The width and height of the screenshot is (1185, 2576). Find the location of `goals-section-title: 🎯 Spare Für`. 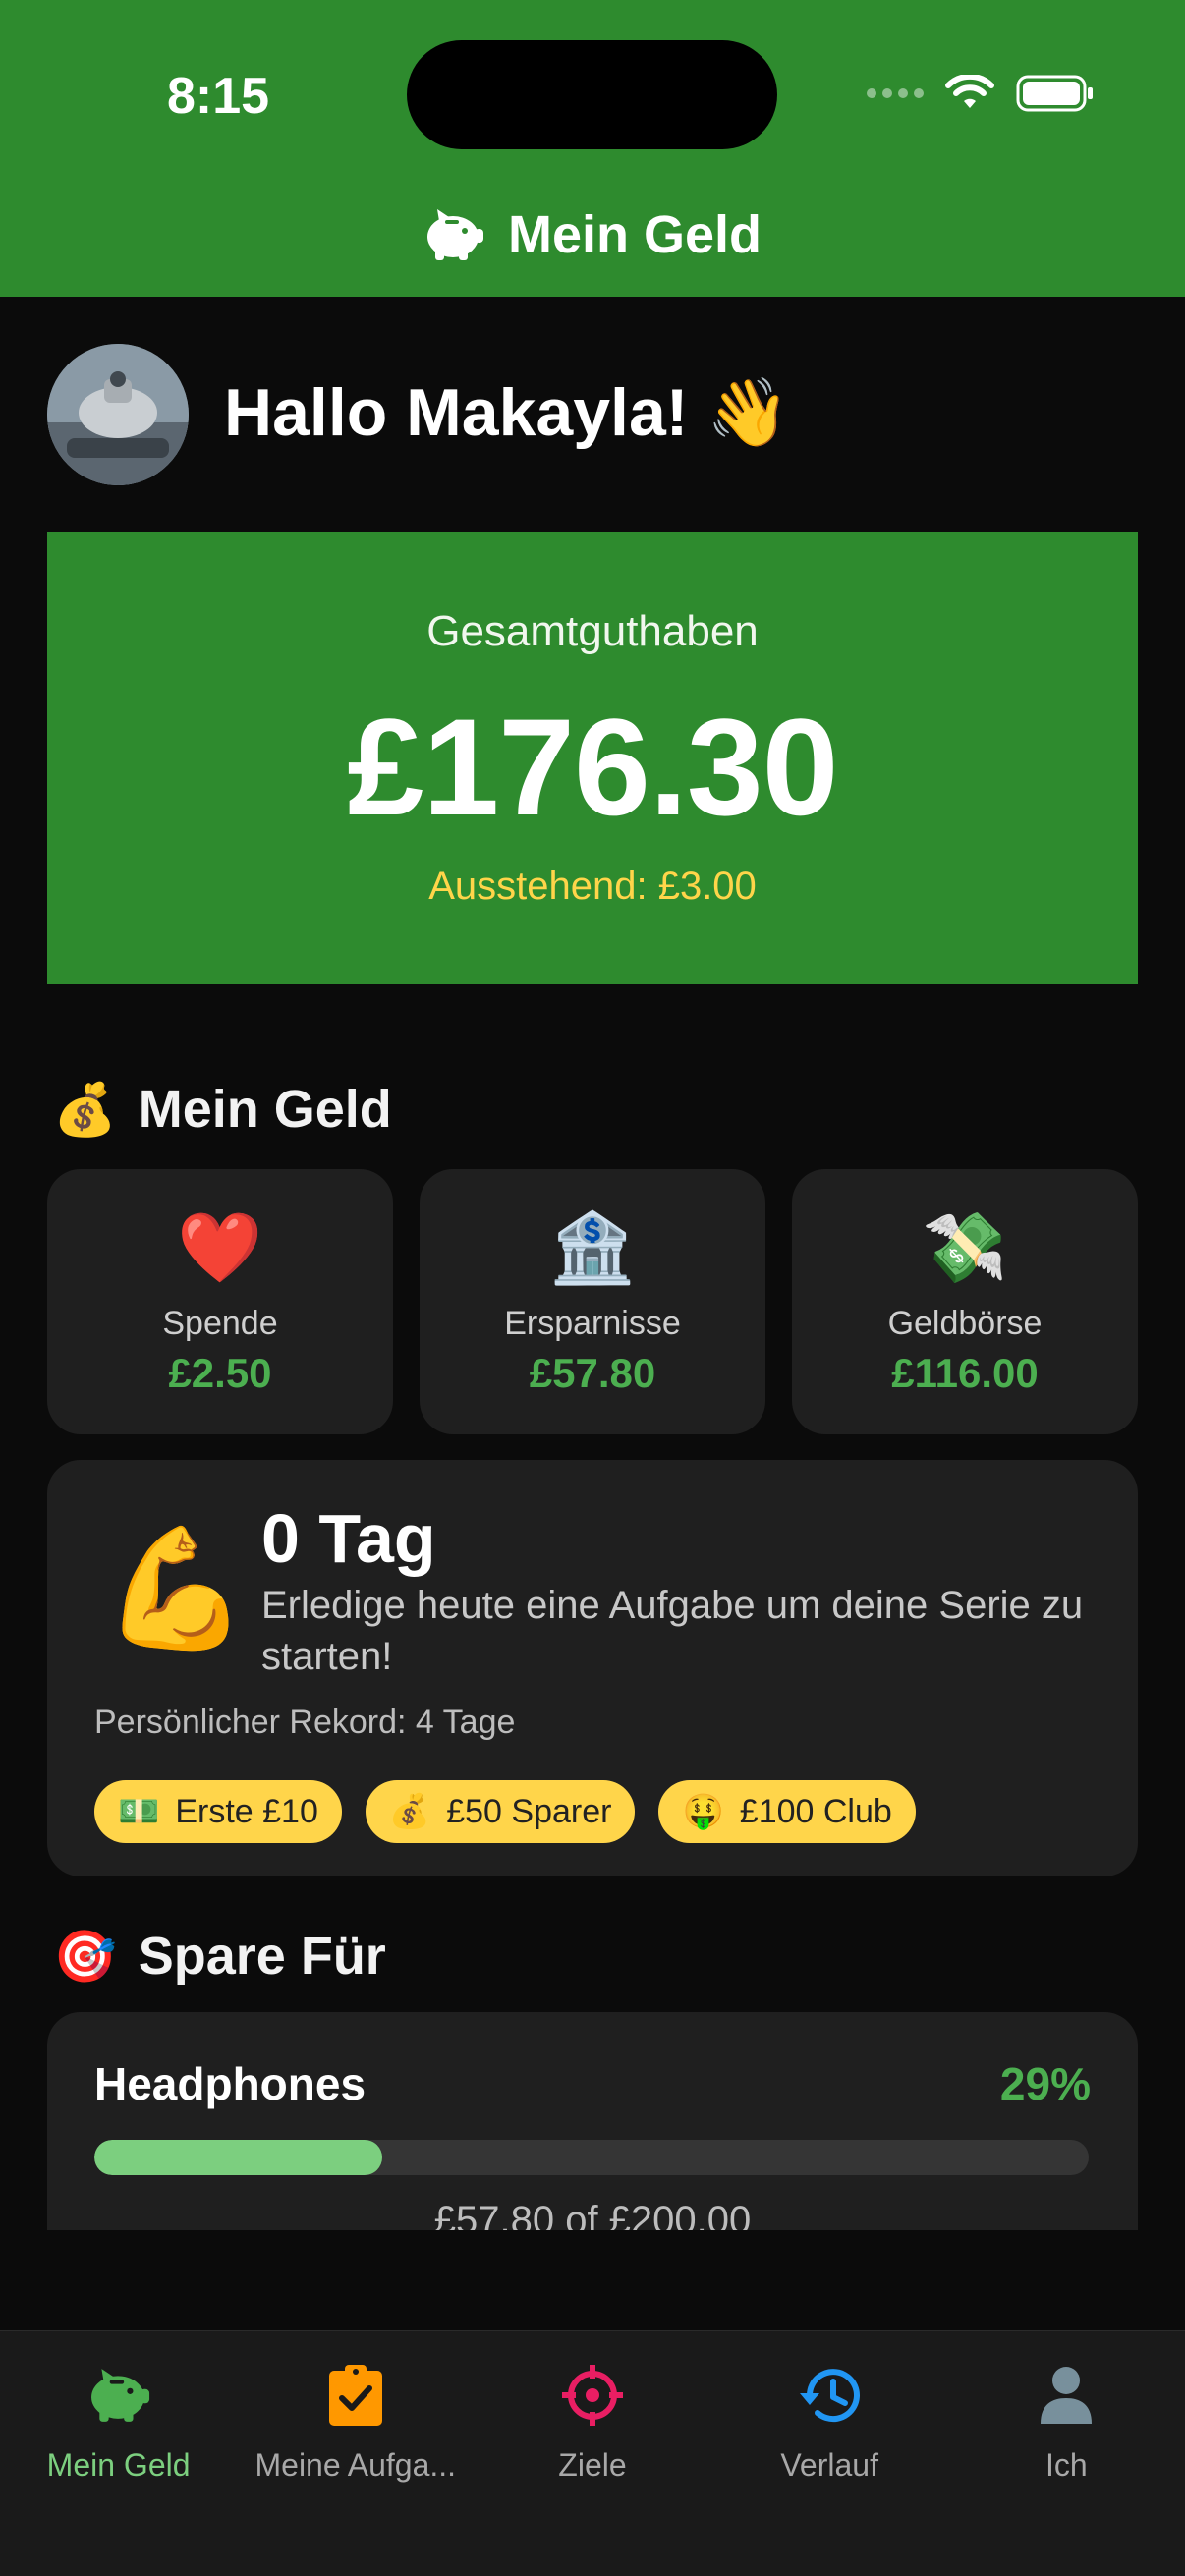

goals-section-title: 🎯 Spare Für is located at coordinates (220, 1956).